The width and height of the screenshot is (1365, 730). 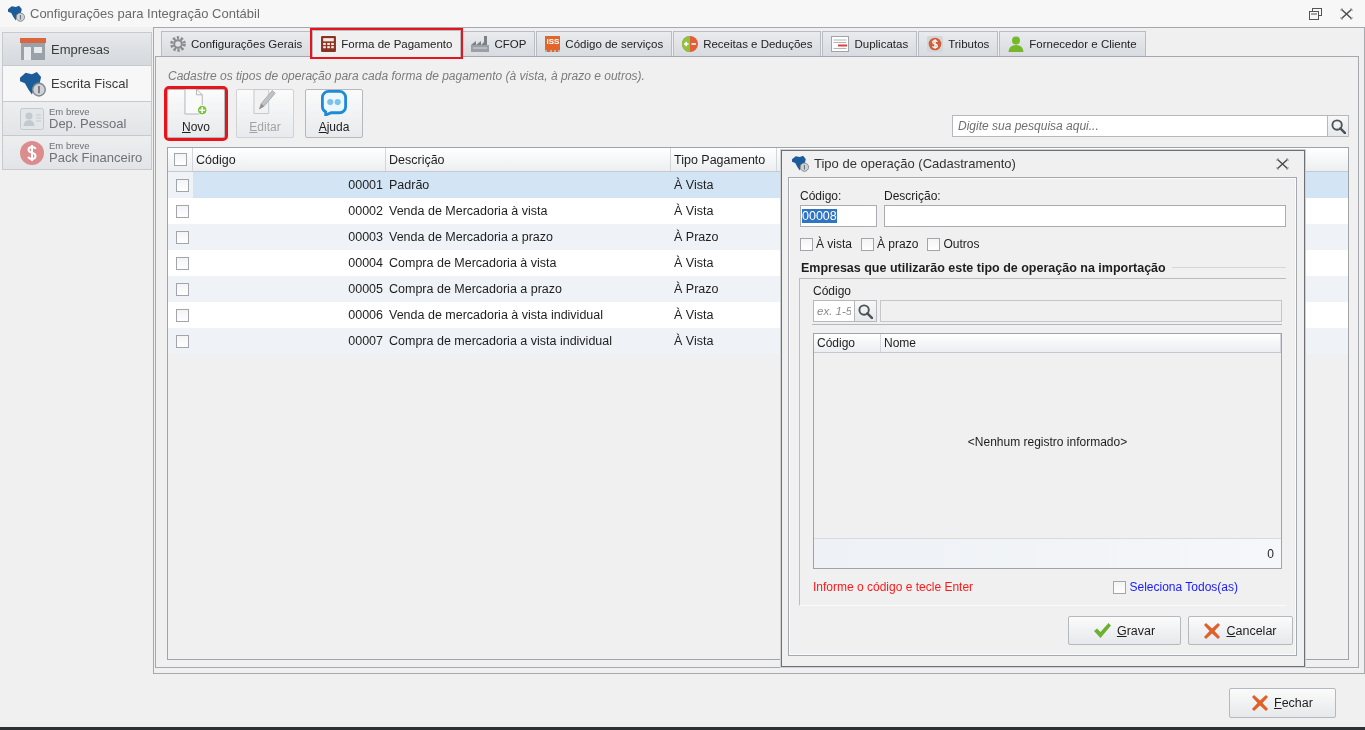 What do you see at coordinates (724, 185) in the screenshot?
I see `table-cell: À Vista` at bounding box center [724, 185].